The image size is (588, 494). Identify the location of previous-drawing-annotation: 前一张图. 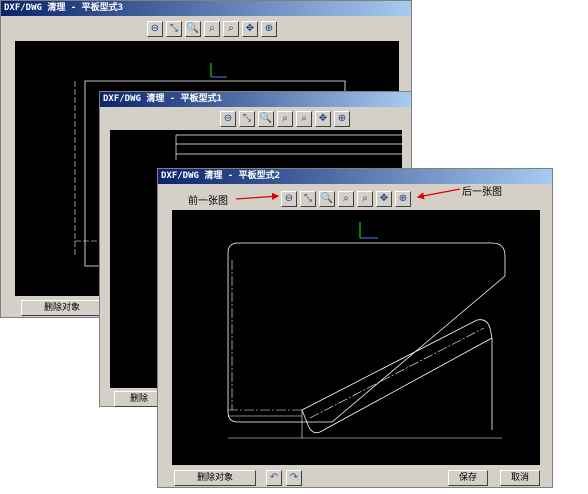
(208, 201).